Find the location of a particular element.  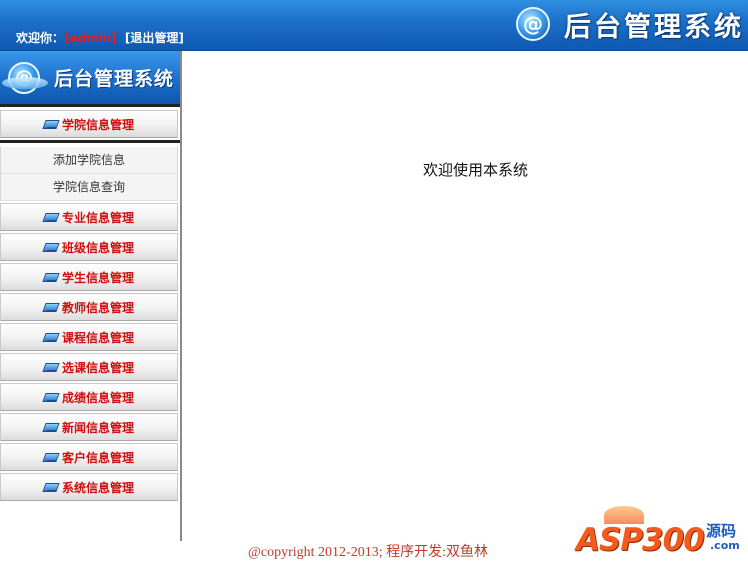

submenu-college: 添加学院信息 学院信息查询 is located at coordinates (89, 174).